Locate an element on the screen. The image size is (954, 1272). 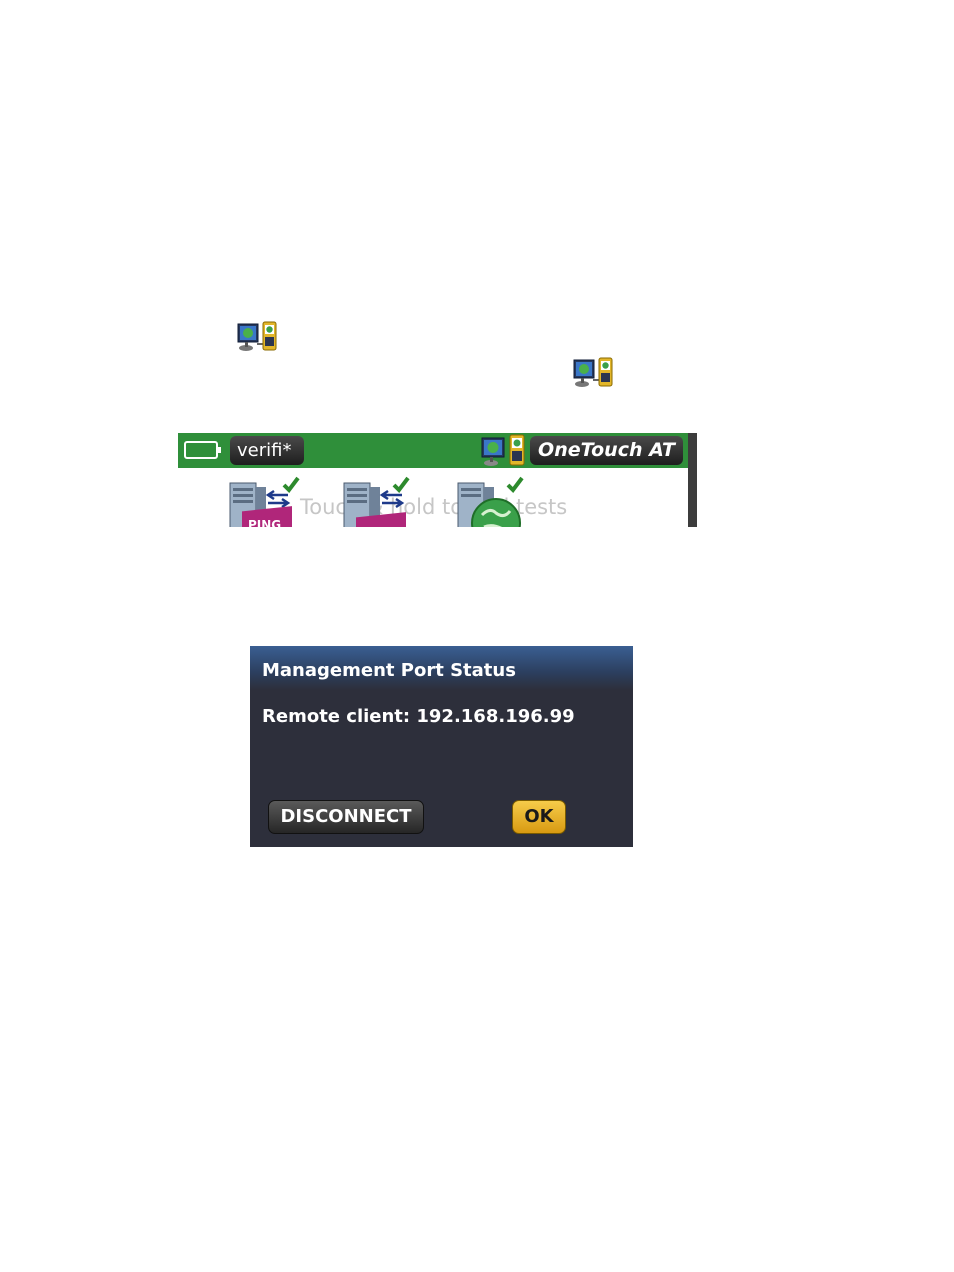
model-button: OneTouch AT is located at coordinates (606, 450).